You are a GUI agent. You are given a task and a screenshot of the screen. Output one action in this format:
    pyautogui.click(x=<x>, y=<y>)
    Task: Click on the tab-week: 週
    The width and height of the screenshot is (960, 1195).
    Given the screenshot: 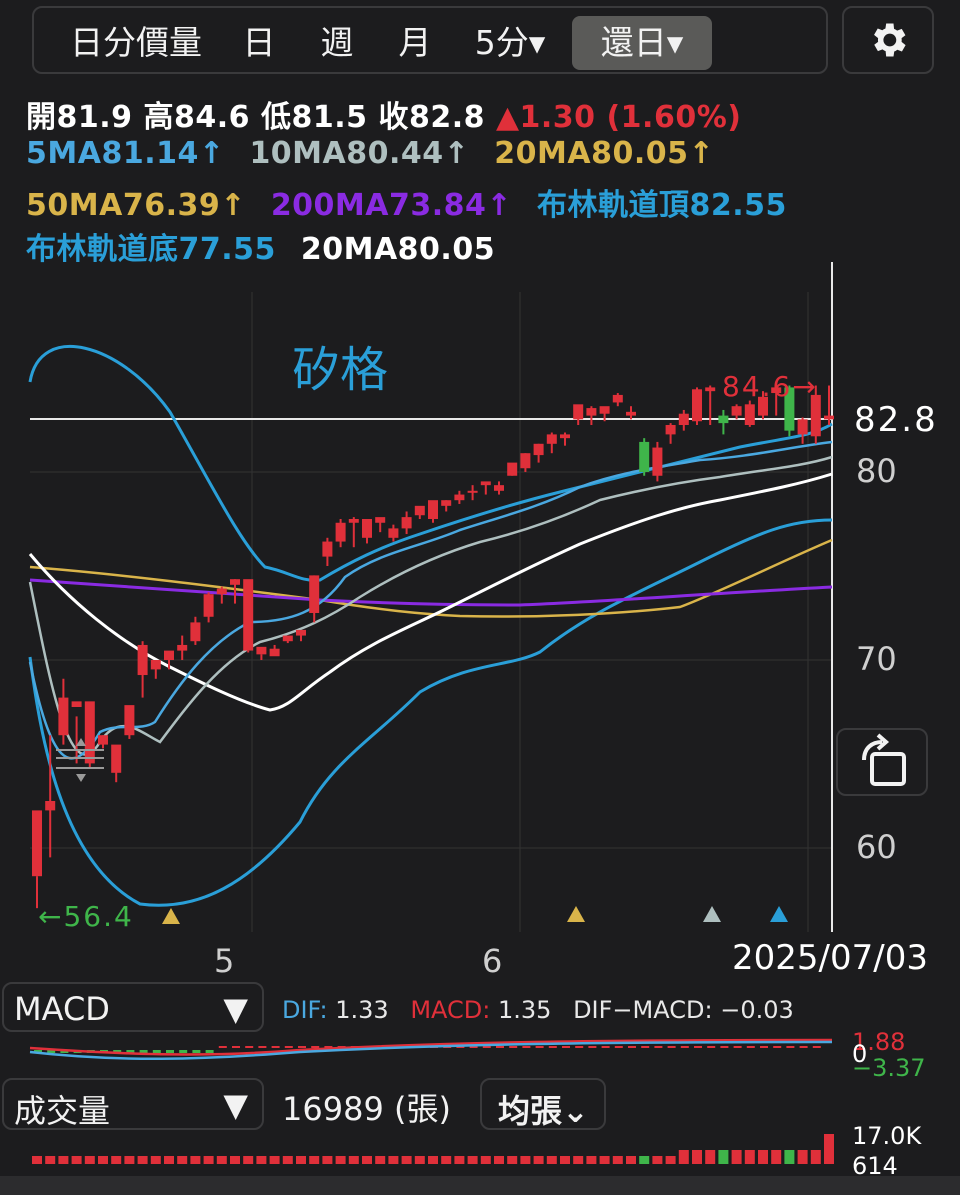 What is the action you would take?
    pyautogui.click(x=337, y=43)
    